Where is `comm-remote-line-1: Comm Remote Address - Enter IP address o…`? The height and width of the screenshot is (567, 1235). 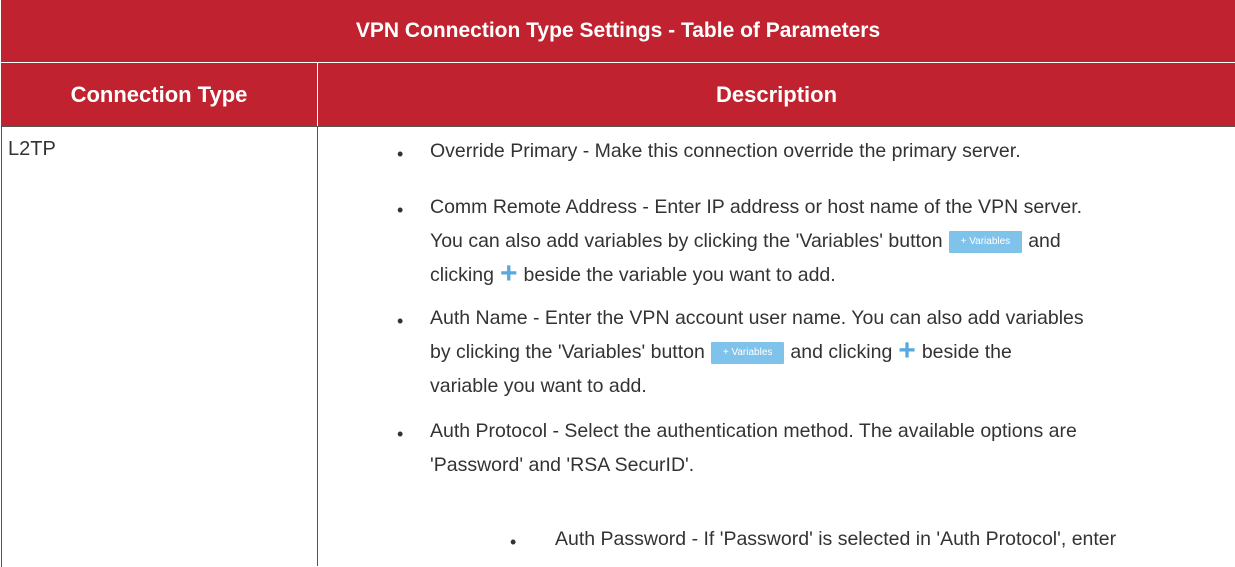 comm-remote-line-1: Comm Remote Address - Enter IP address o… is located at coordinates (756, 207).